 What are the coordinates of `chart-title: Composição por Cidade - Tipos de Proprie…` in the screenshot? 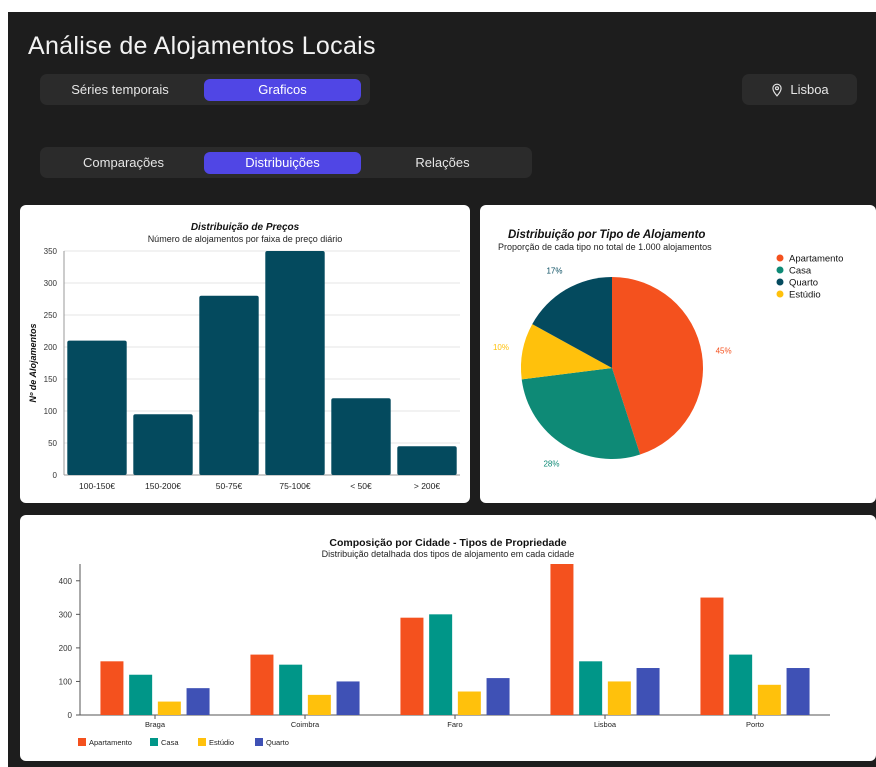 It's located at (447, 543).